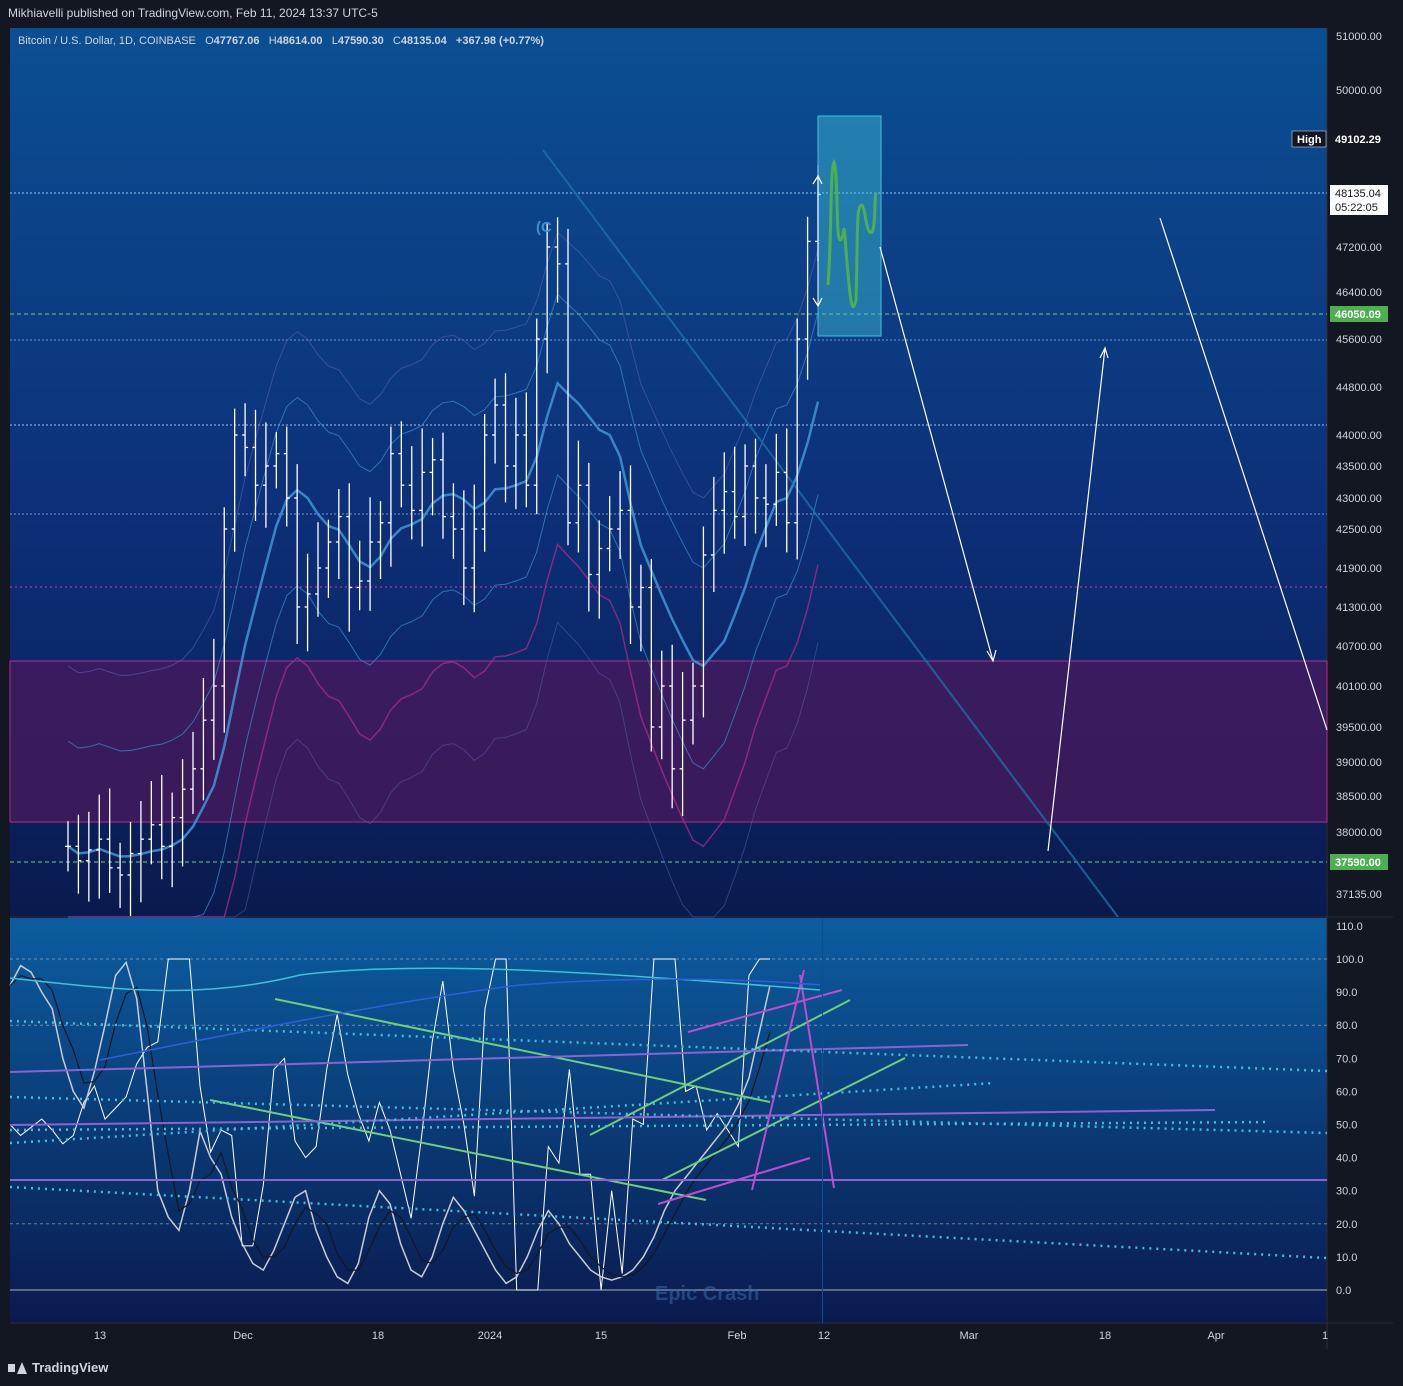  Describe the element at coordinates (1346, 1159) in the screenshot. I see `osc-tick: 40.0` at that location.